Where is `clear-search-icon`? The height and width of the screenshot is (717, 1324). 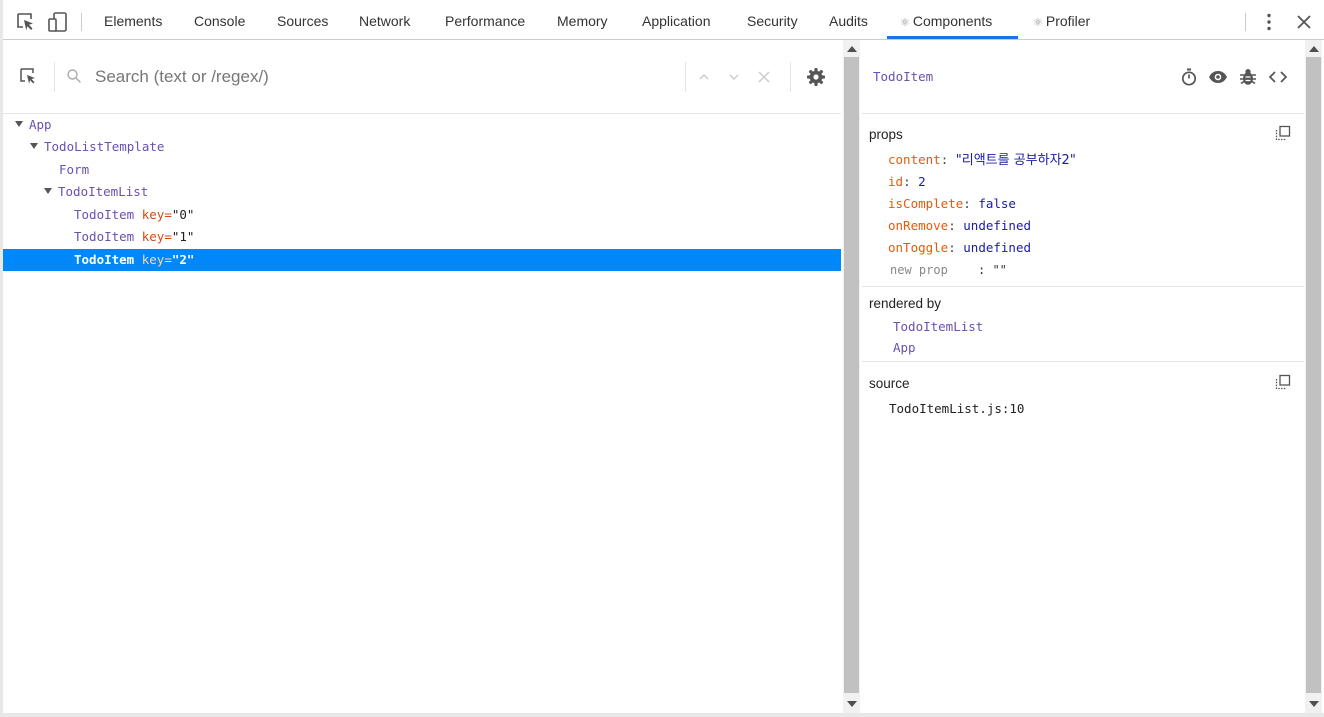 clear-search-icon is located at coordinates (764, 77).